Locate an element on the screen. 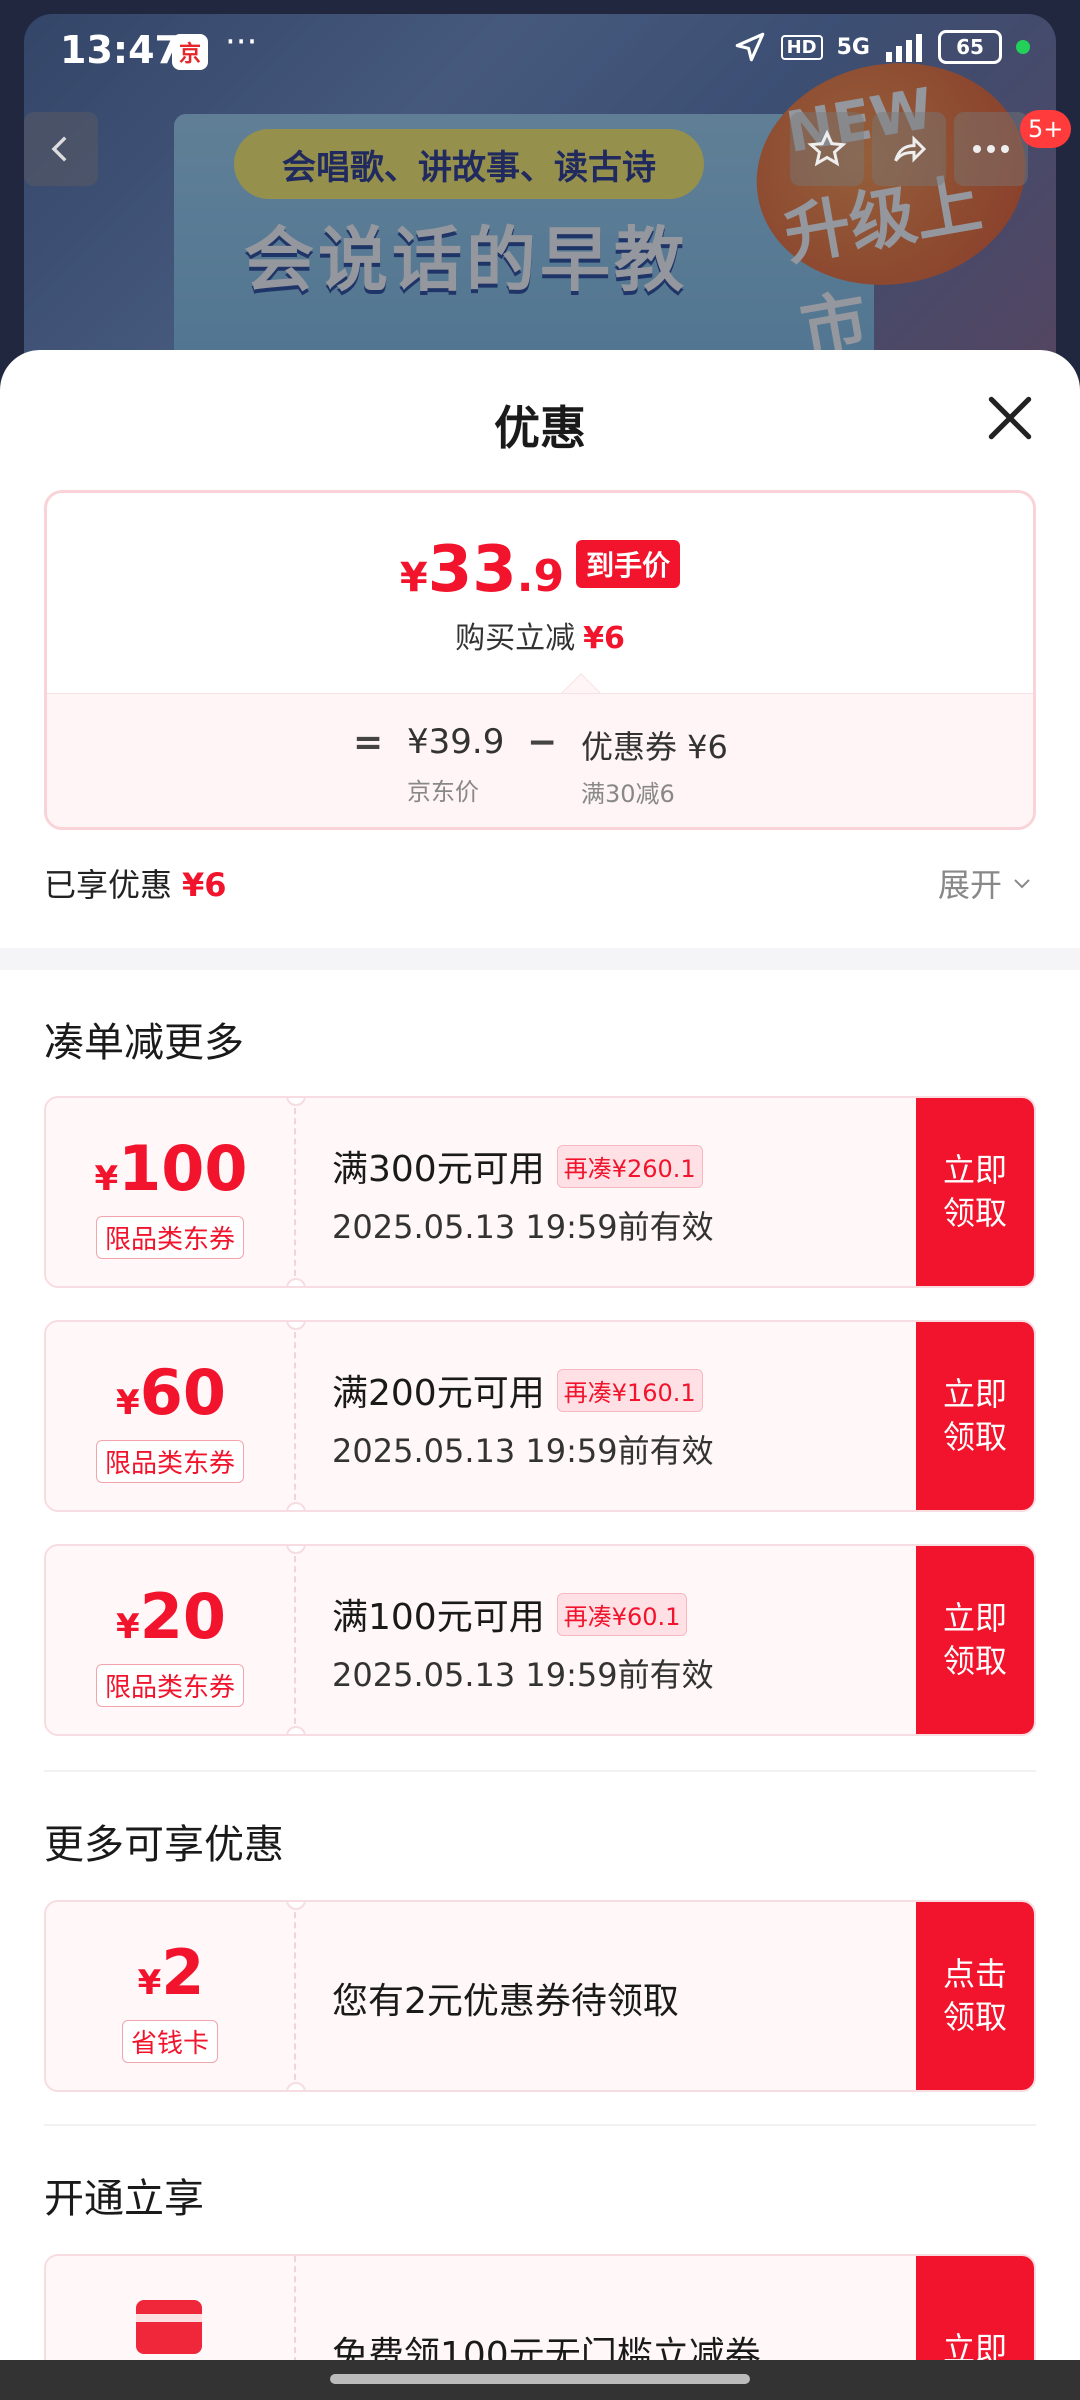 Image resolution: width=1080 pixels, height=2400 pixels. home-indicator is located at coordinates (540, 2379).